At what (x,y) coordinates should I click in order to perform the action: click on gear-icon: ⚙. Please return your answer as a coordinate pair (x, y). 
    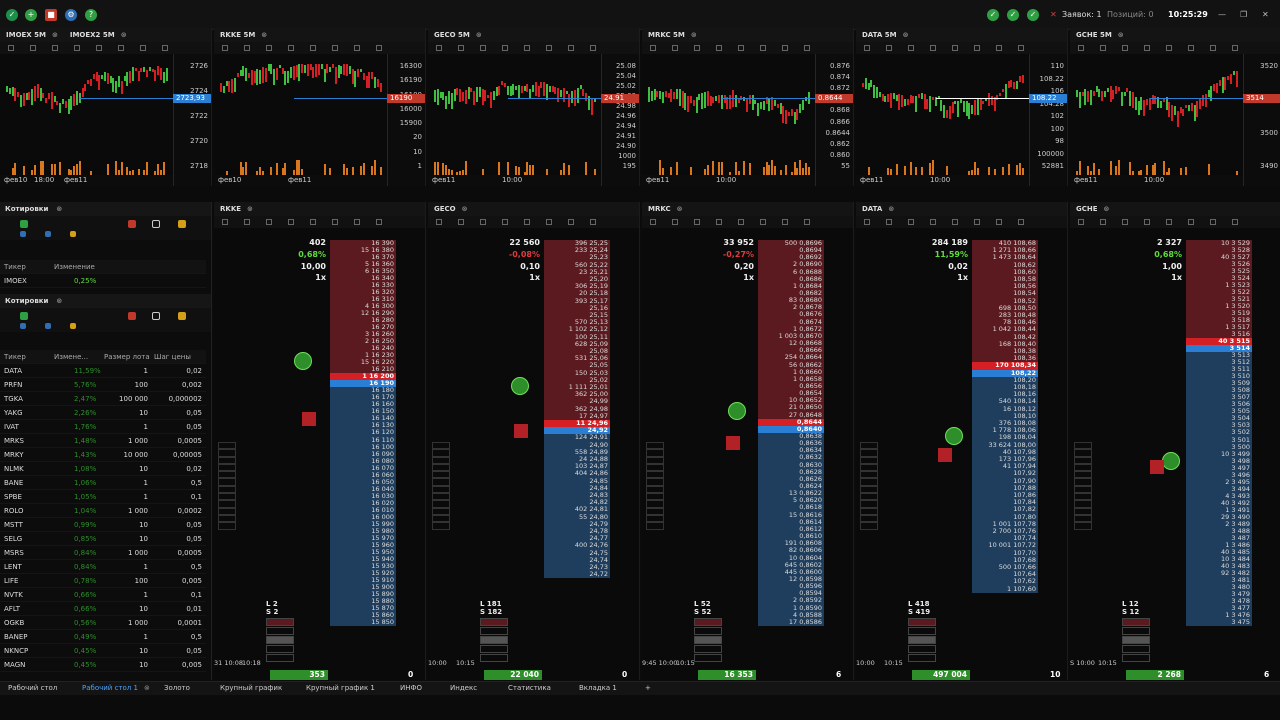
    Looking at the image, I should click on (71, 15).